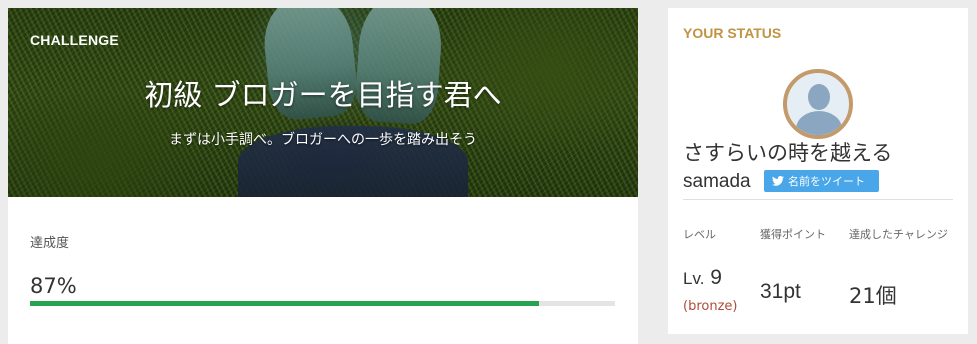 This screenshot has height=344, width=977. What do you see at coordinates (873, 296) in the screenshot?
I see `challenges-value: 21個` at bounding box center [873, 296].